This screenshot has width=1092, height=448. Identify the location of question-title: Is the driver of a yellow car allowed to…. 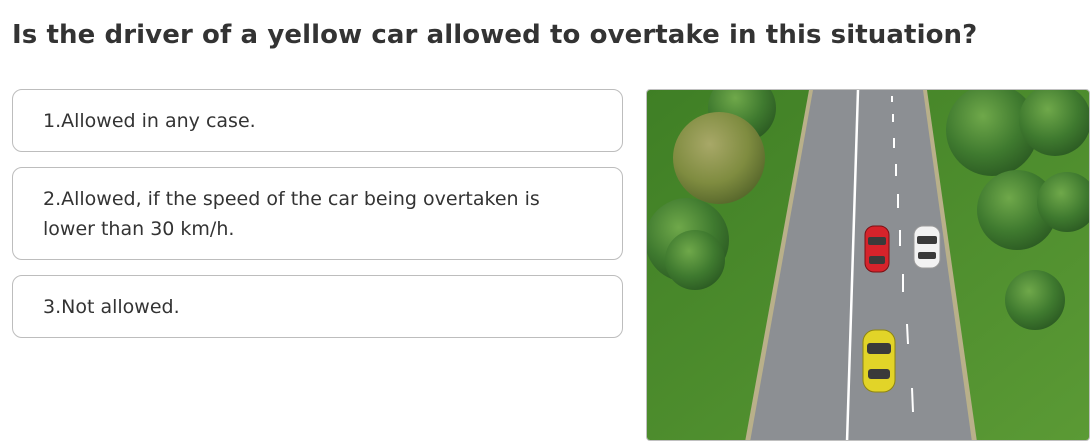
(495, 35).